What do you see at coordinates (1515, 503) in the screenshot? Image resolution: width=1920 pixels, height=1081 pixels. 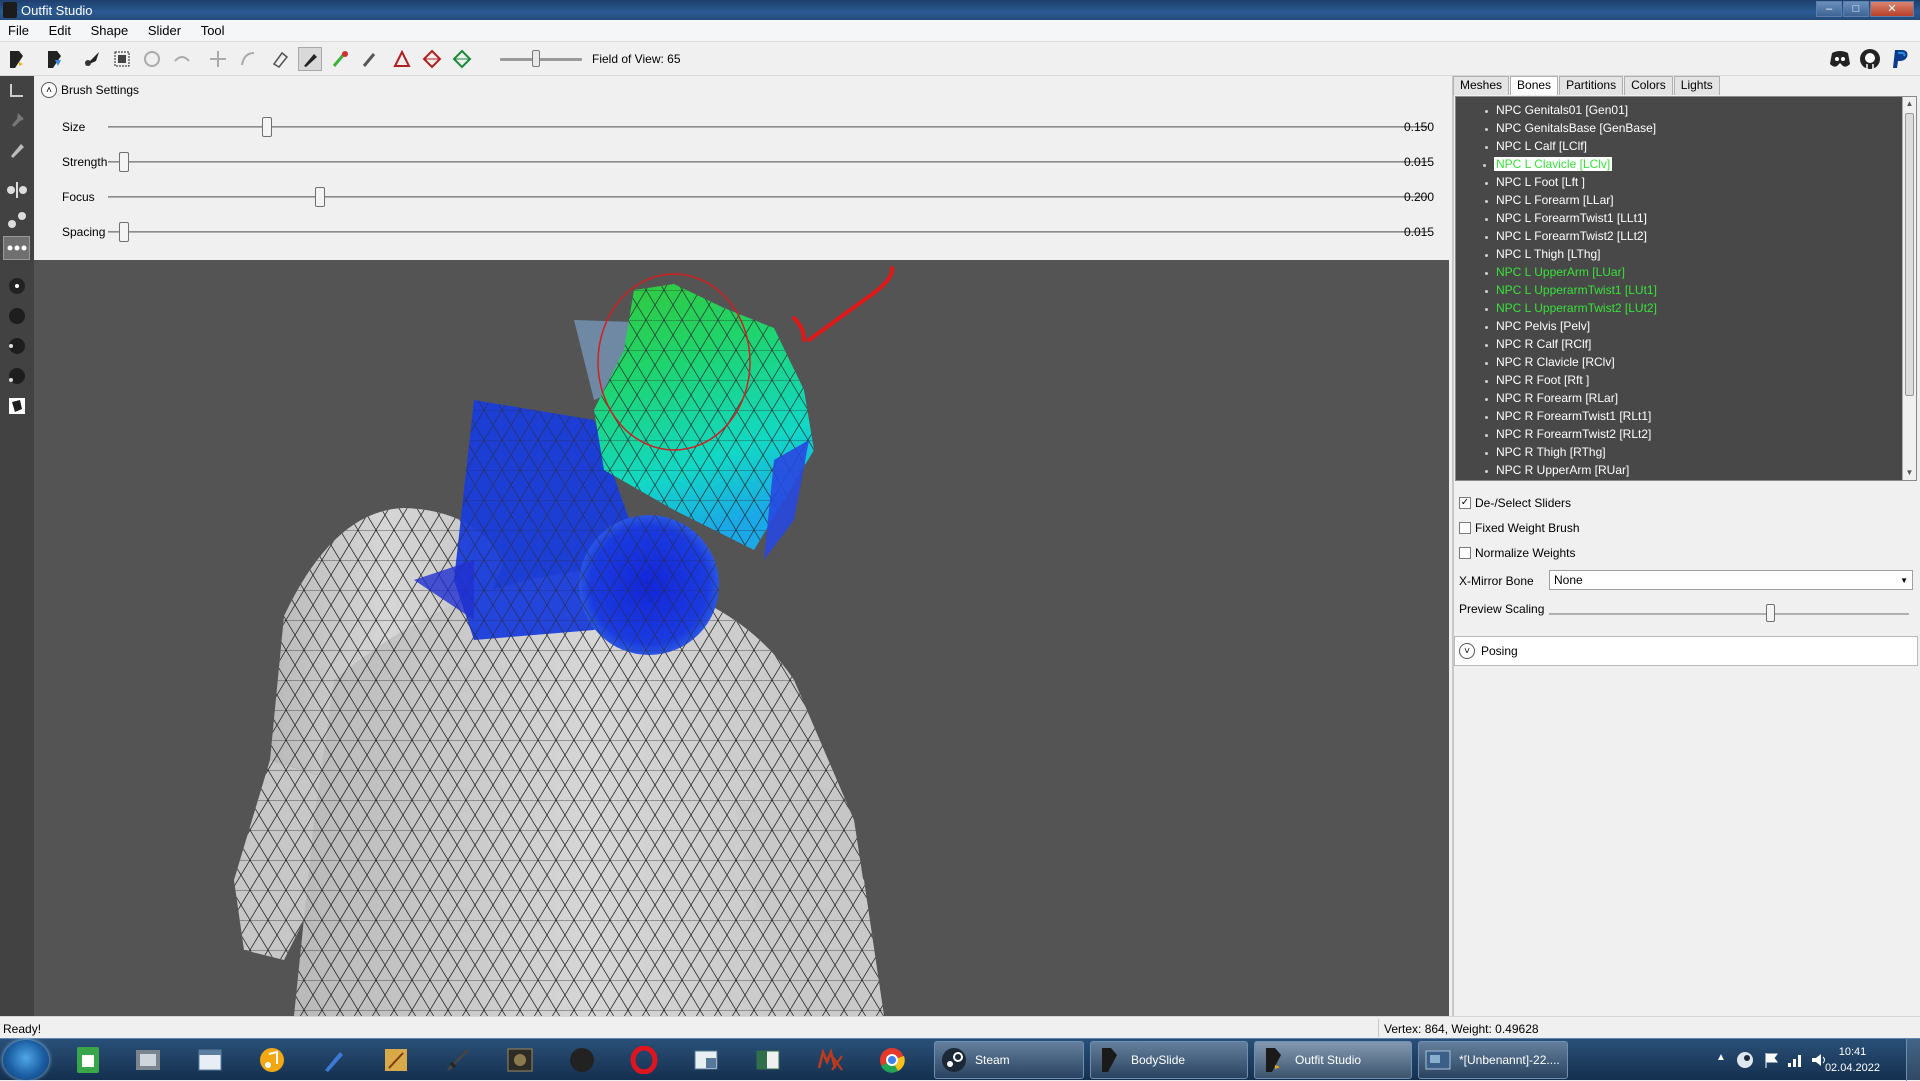 I see `deselect-sliders-checkbox: ✓ De-/Select Sliders` at bounding box center [1515, 503].